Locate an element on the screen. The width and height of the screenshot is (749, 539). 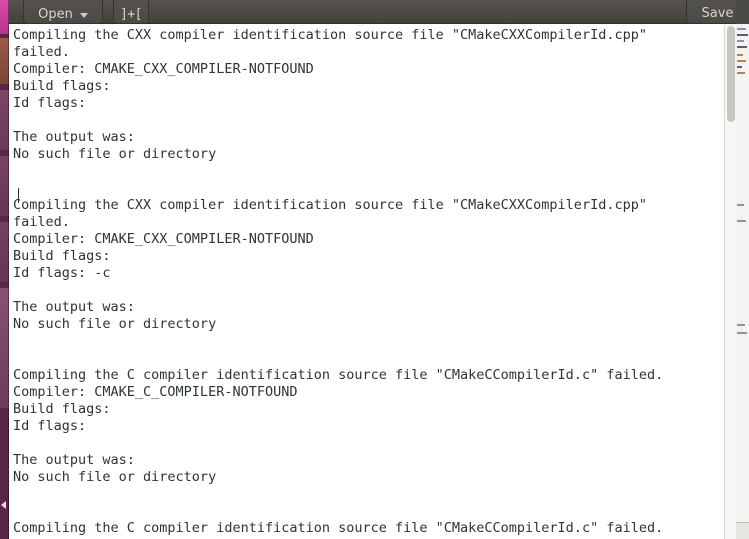
open-button-label: Open is located at coordinates (55, 14).